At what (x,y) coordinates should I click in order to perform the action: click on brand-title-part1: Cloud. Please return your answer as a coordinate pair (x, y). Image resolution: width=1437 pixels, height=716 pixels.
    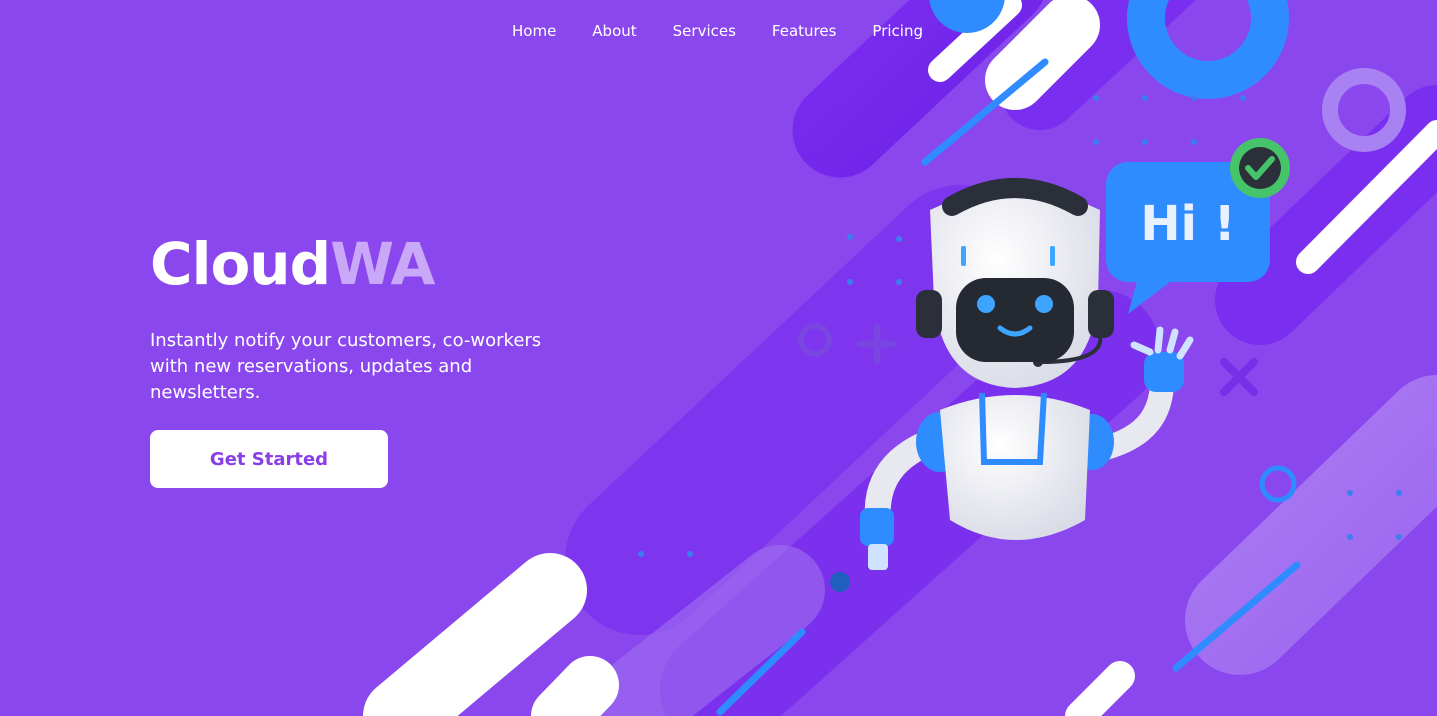
    Looking at the image, I should click on (240, 264).